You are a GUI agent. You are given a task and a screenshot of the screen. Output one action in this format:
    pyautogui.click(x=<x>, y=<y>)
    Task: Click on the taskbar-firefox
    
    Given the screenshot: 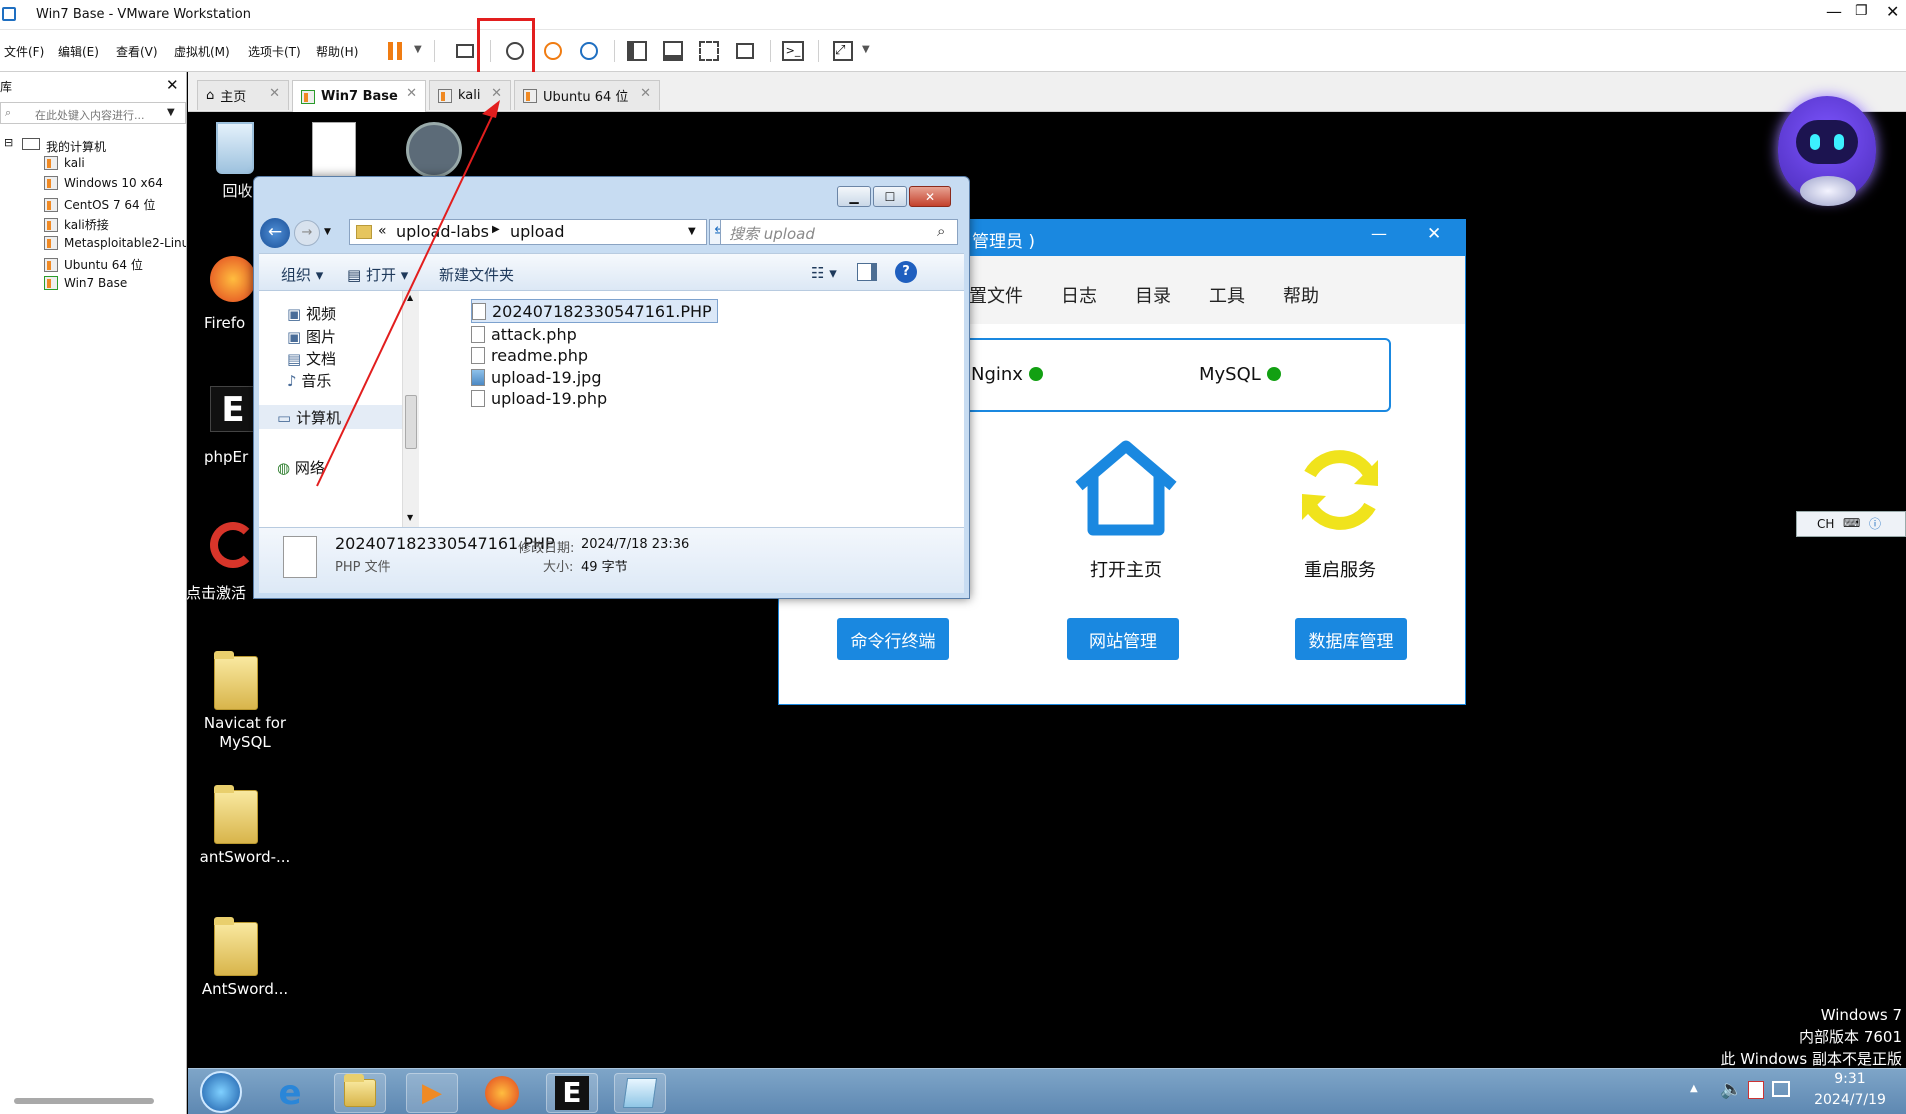 What is the action you would take?
    pyautogui.click(x=502, y=1093)
    